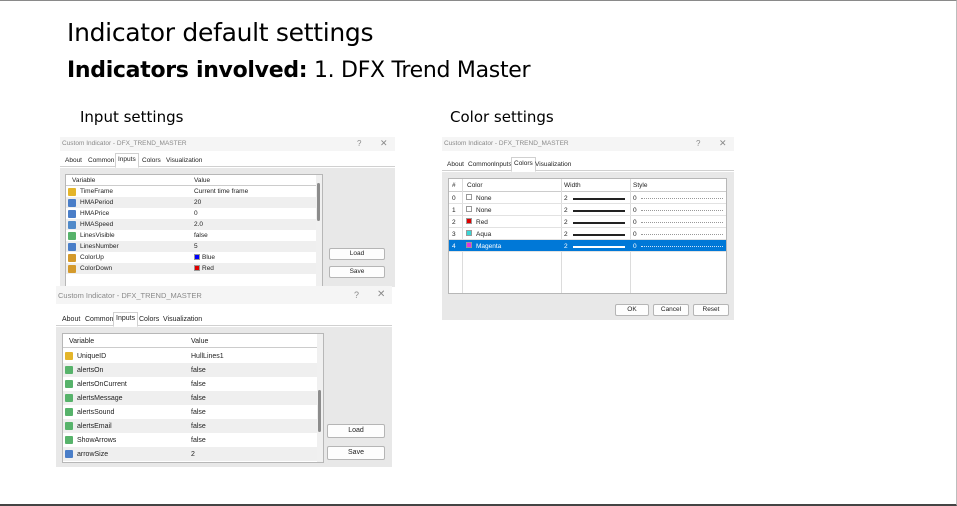 The width and height of the screenshot is (957, 506). Describe the element at coordinates (191, 191) in the screenshot. I see `table-row: TimeFrame Current time frame` at that location.